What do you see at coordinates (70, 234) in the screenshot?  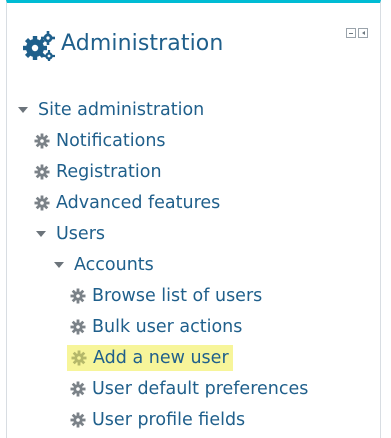 I see `tree-node-users: Users` at bounding box center [70, 234].